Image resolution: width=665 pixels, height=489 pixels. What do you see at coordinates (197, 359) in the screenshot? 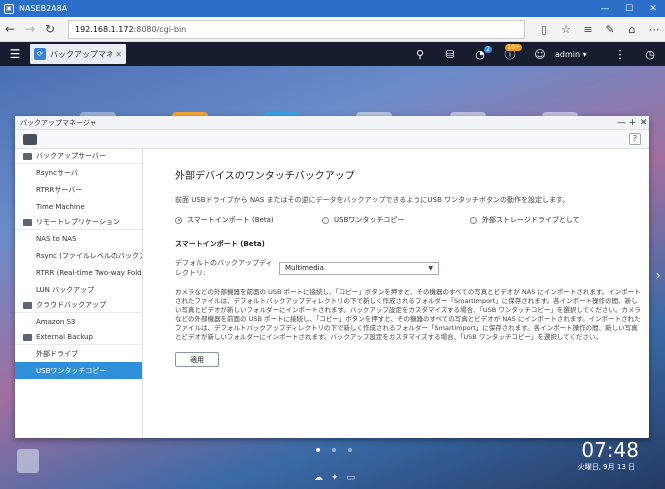
I see `apply-button: 適用` at bounding box center [197, 359].